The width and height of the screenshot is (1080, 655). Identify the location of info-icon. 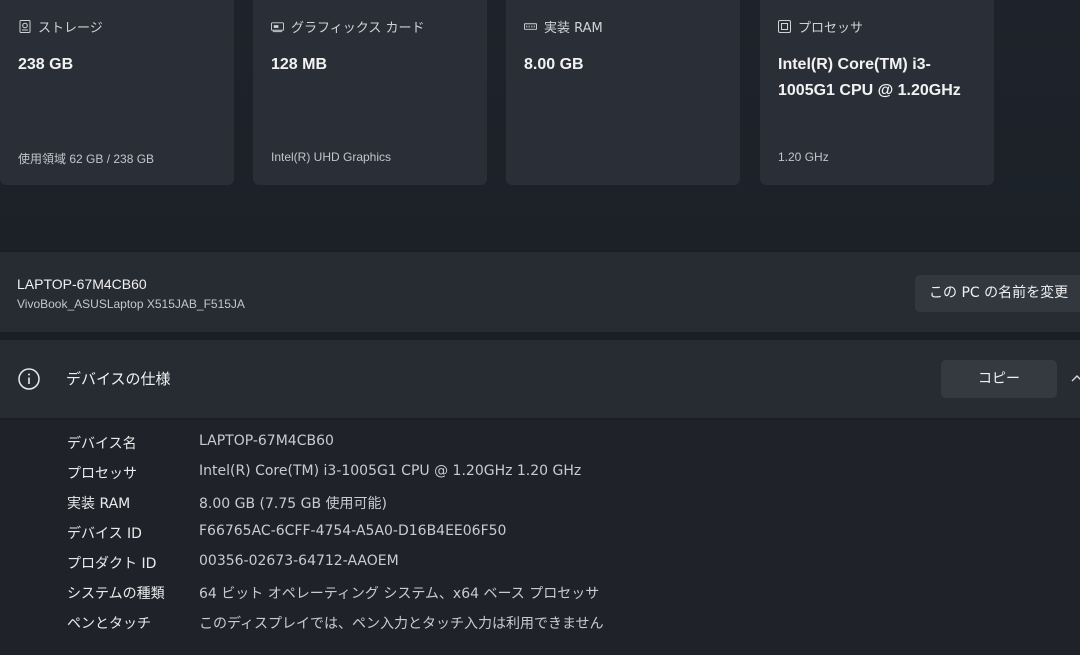
(29, 379).